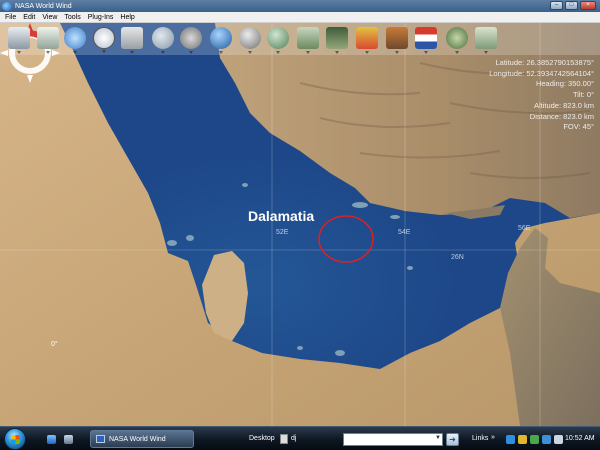  Describe the element at coordinates (561, 116) in the screenshot. I see `distance-readout: Distance: 823.0 km` at that location.